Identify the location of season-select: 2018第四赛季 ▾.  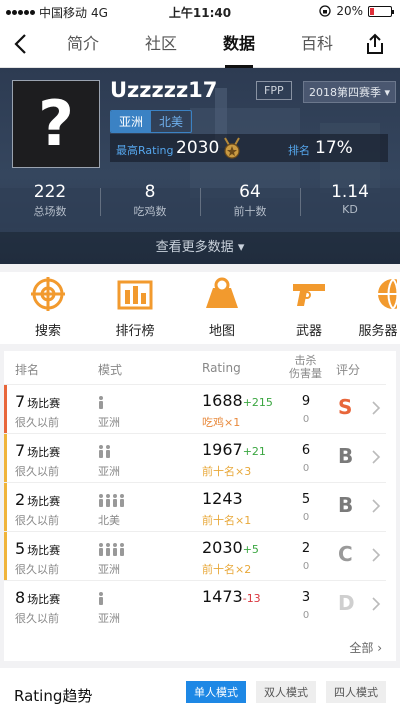
(350, 92).